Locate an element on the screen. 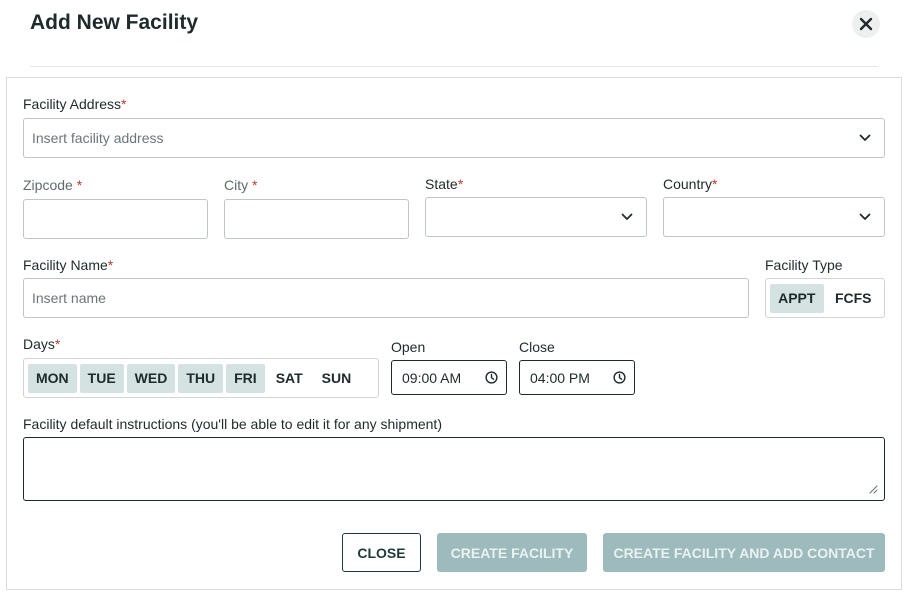 The image size is (906, 594). instructions-textarea is located at coordinates (454, 469).